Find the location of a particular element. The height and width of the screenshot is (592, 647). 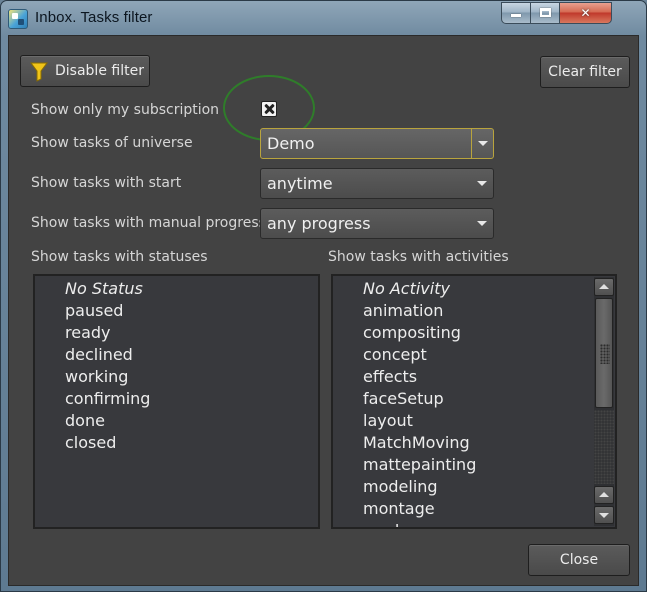

close-icon: ✕ is located at coordinates (585, 13).